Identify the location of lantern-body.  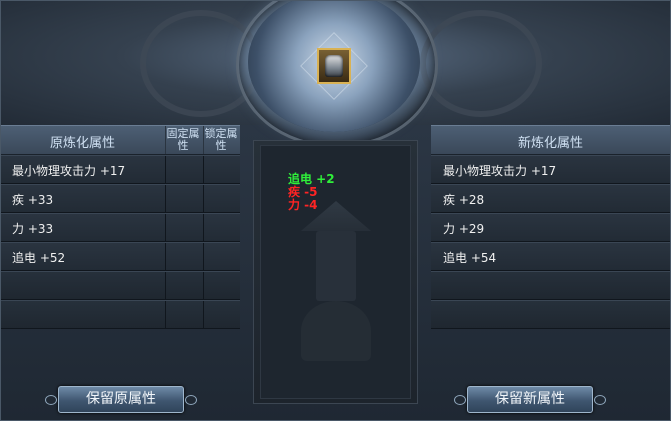
(336, 266).